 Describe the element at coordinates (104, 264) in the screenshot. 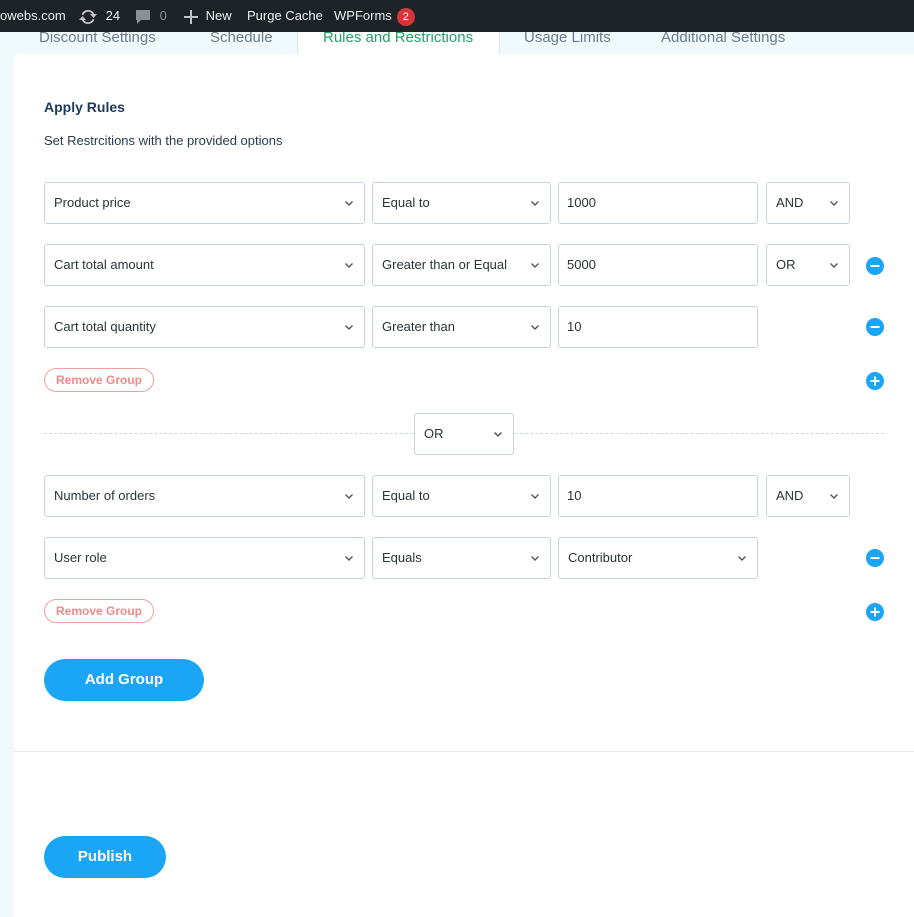

I see `rule-field-value: Cart total amount` at that location.